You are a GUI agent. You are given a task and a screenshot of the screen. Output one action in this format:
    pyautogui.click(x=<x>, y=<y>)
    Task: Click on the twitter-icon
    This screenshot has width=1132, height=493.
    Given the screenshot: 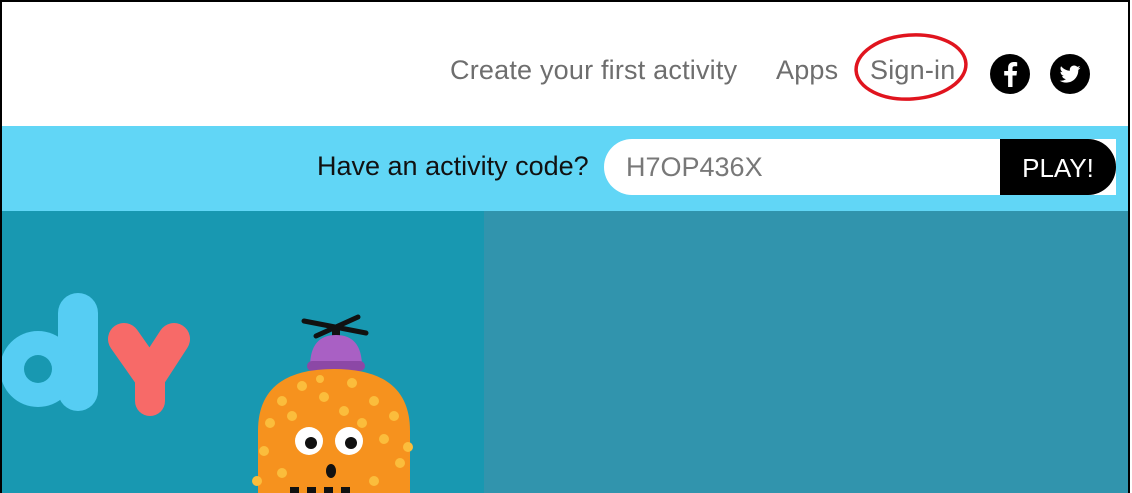 What is the action you would take?
    pyautogui.click(x=1070, y=74)
    